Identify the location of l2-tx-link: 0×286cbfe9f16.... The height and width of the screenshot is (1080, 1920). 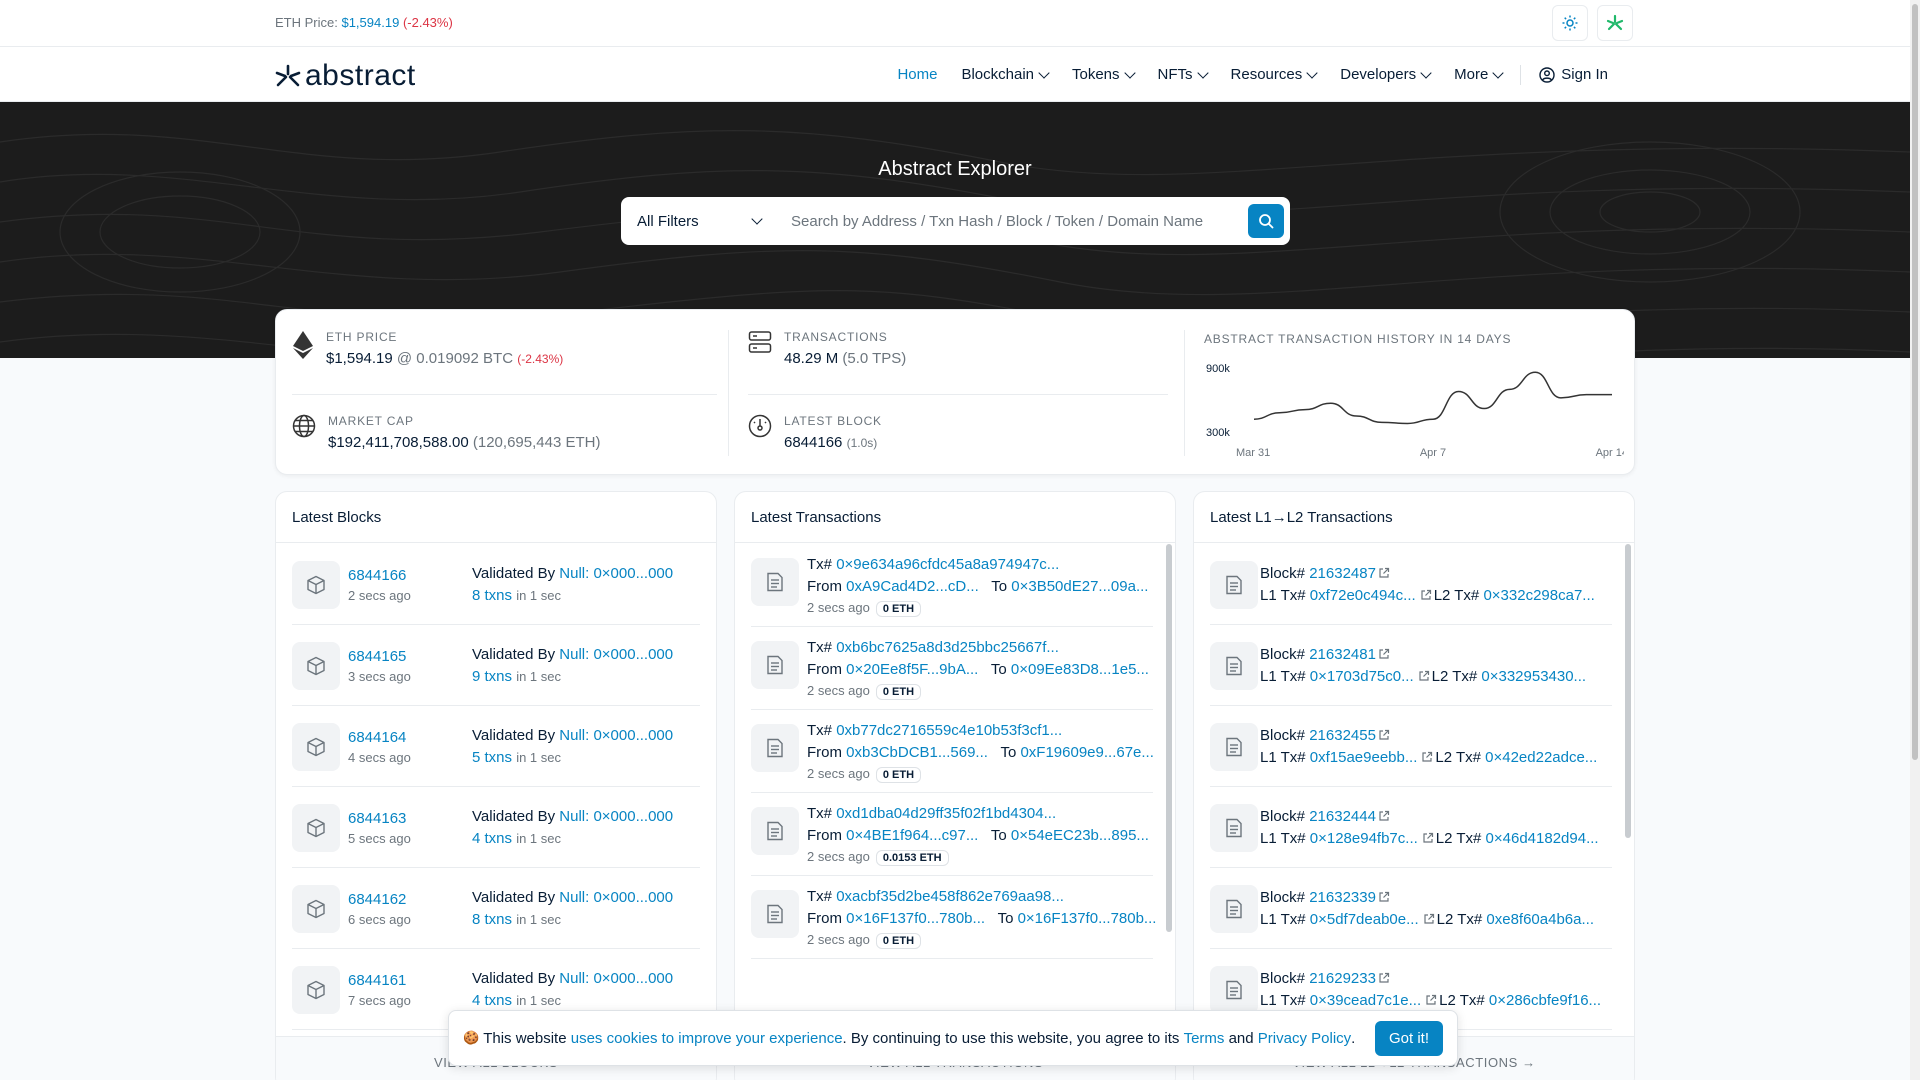
(1545, 1000).